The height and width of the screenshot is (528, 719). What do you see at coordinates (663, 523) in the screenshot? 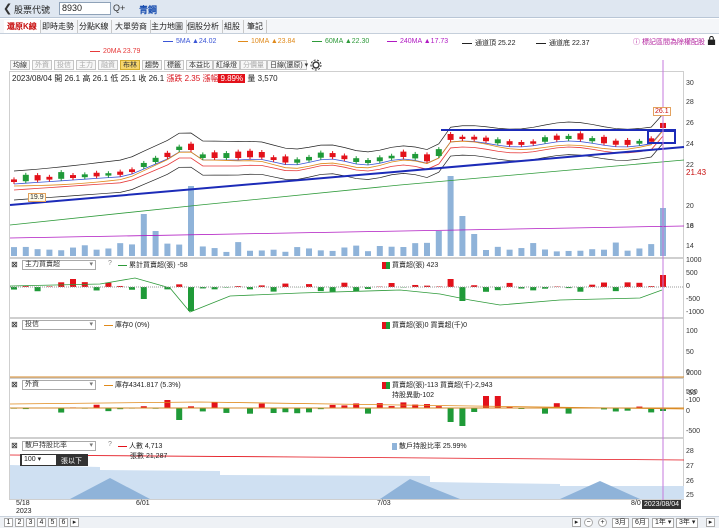
I see `range-1y: 1年 ▾` at bounding box center [663, 523].